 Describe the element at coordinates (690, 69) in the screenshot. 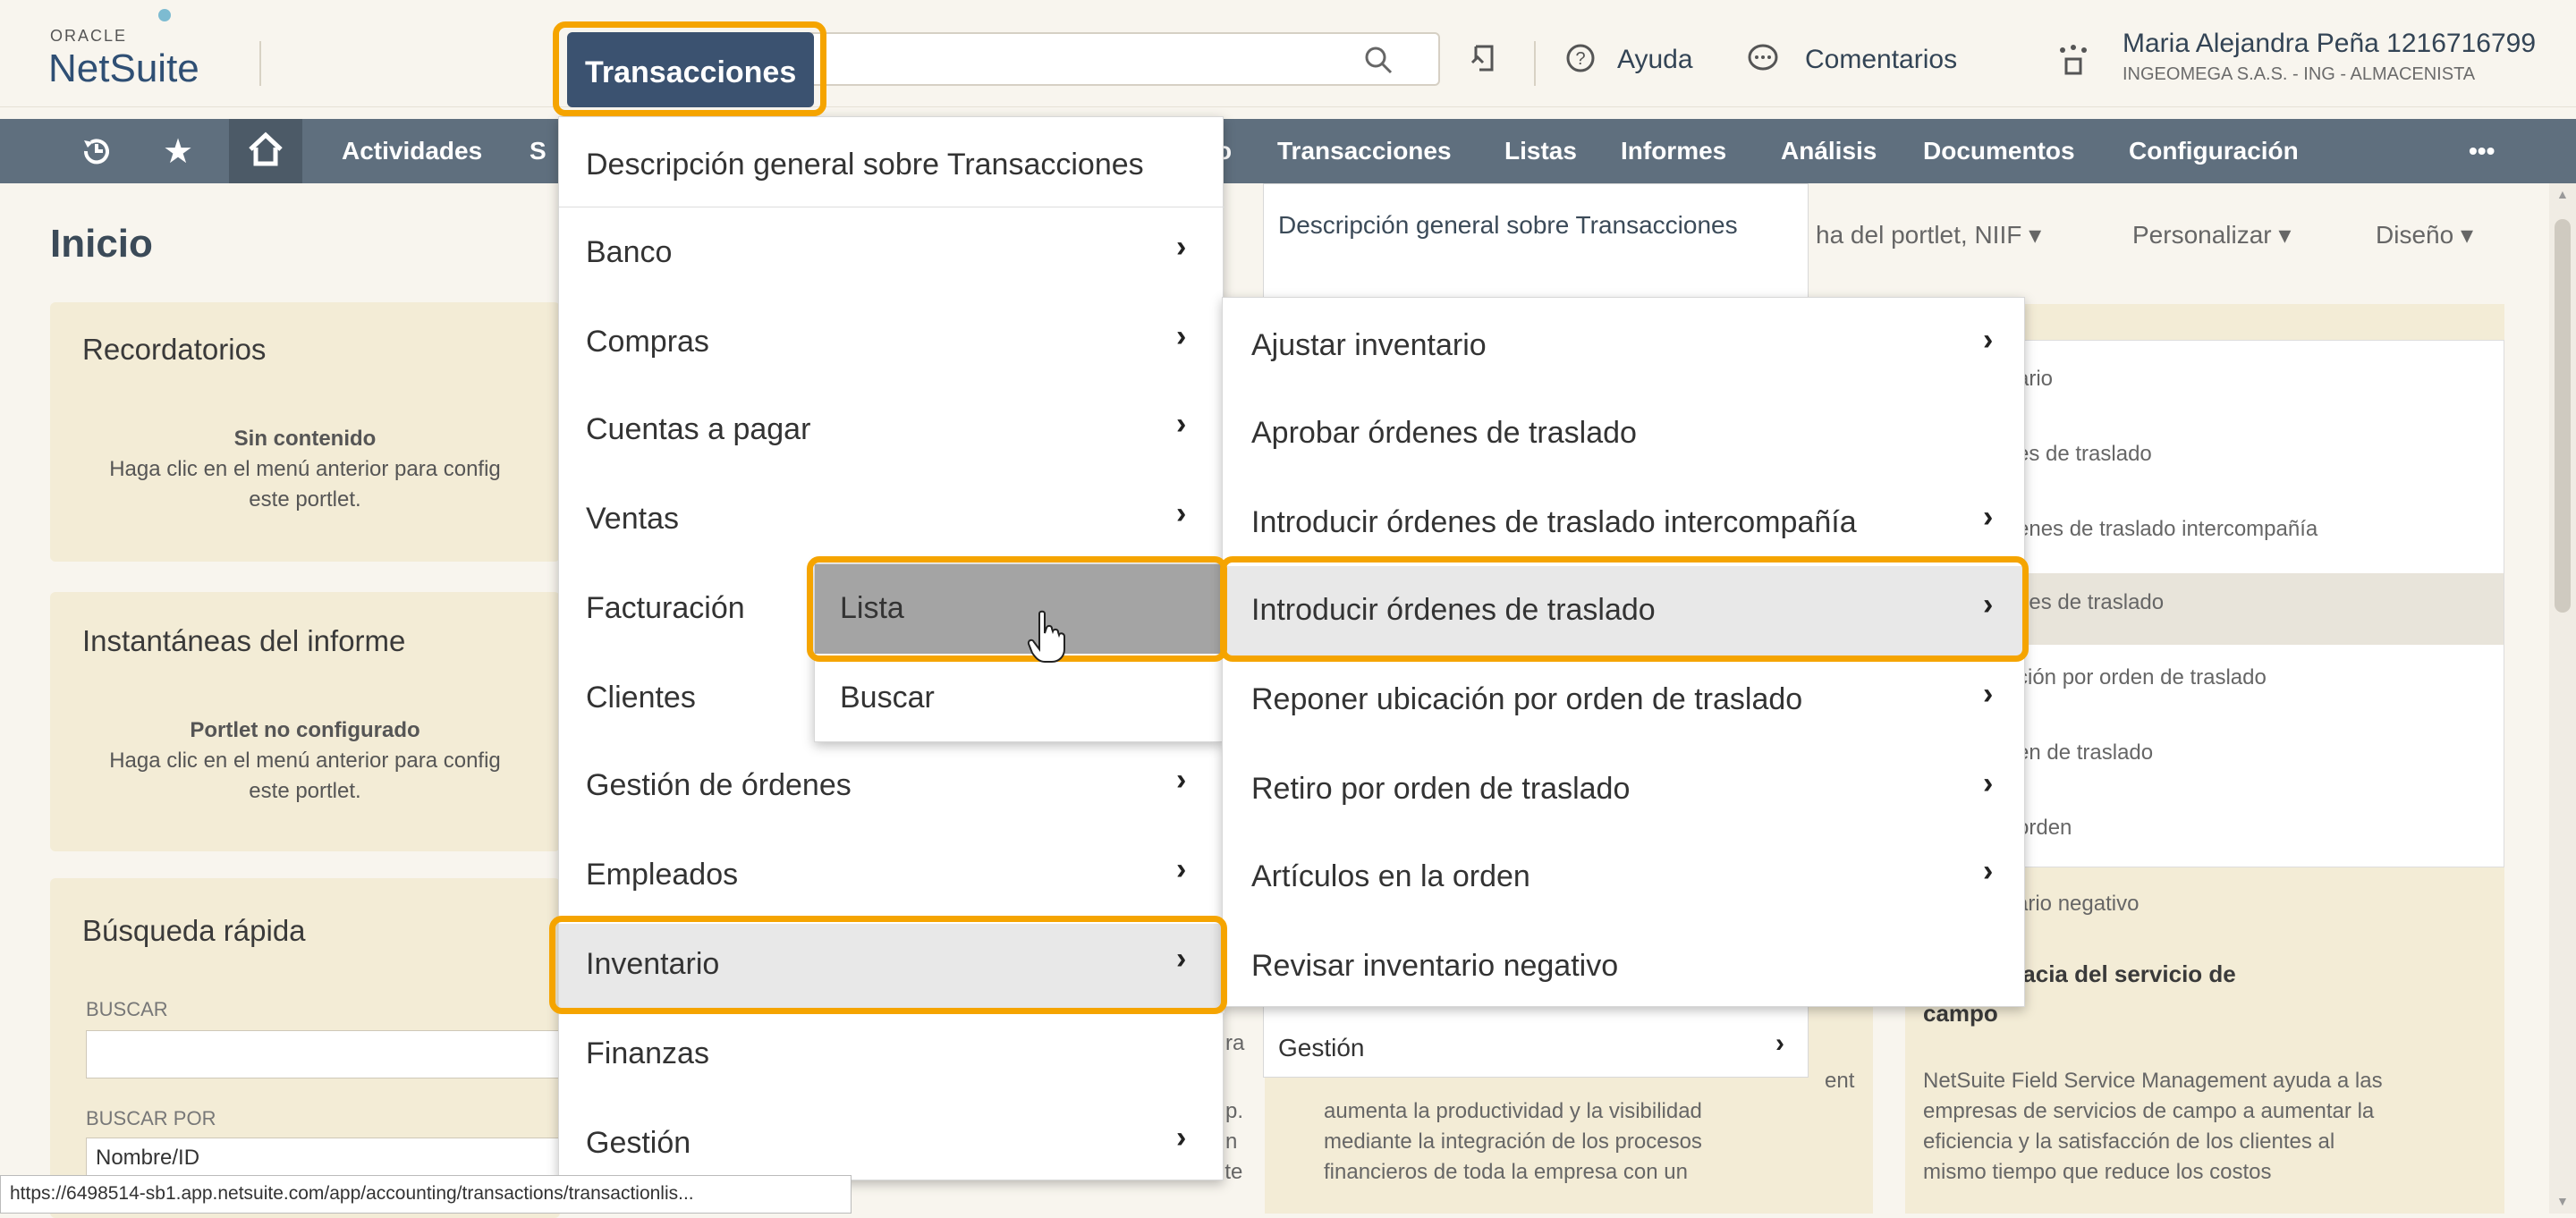

I see `active-menu-button: Transacciones` at that location.